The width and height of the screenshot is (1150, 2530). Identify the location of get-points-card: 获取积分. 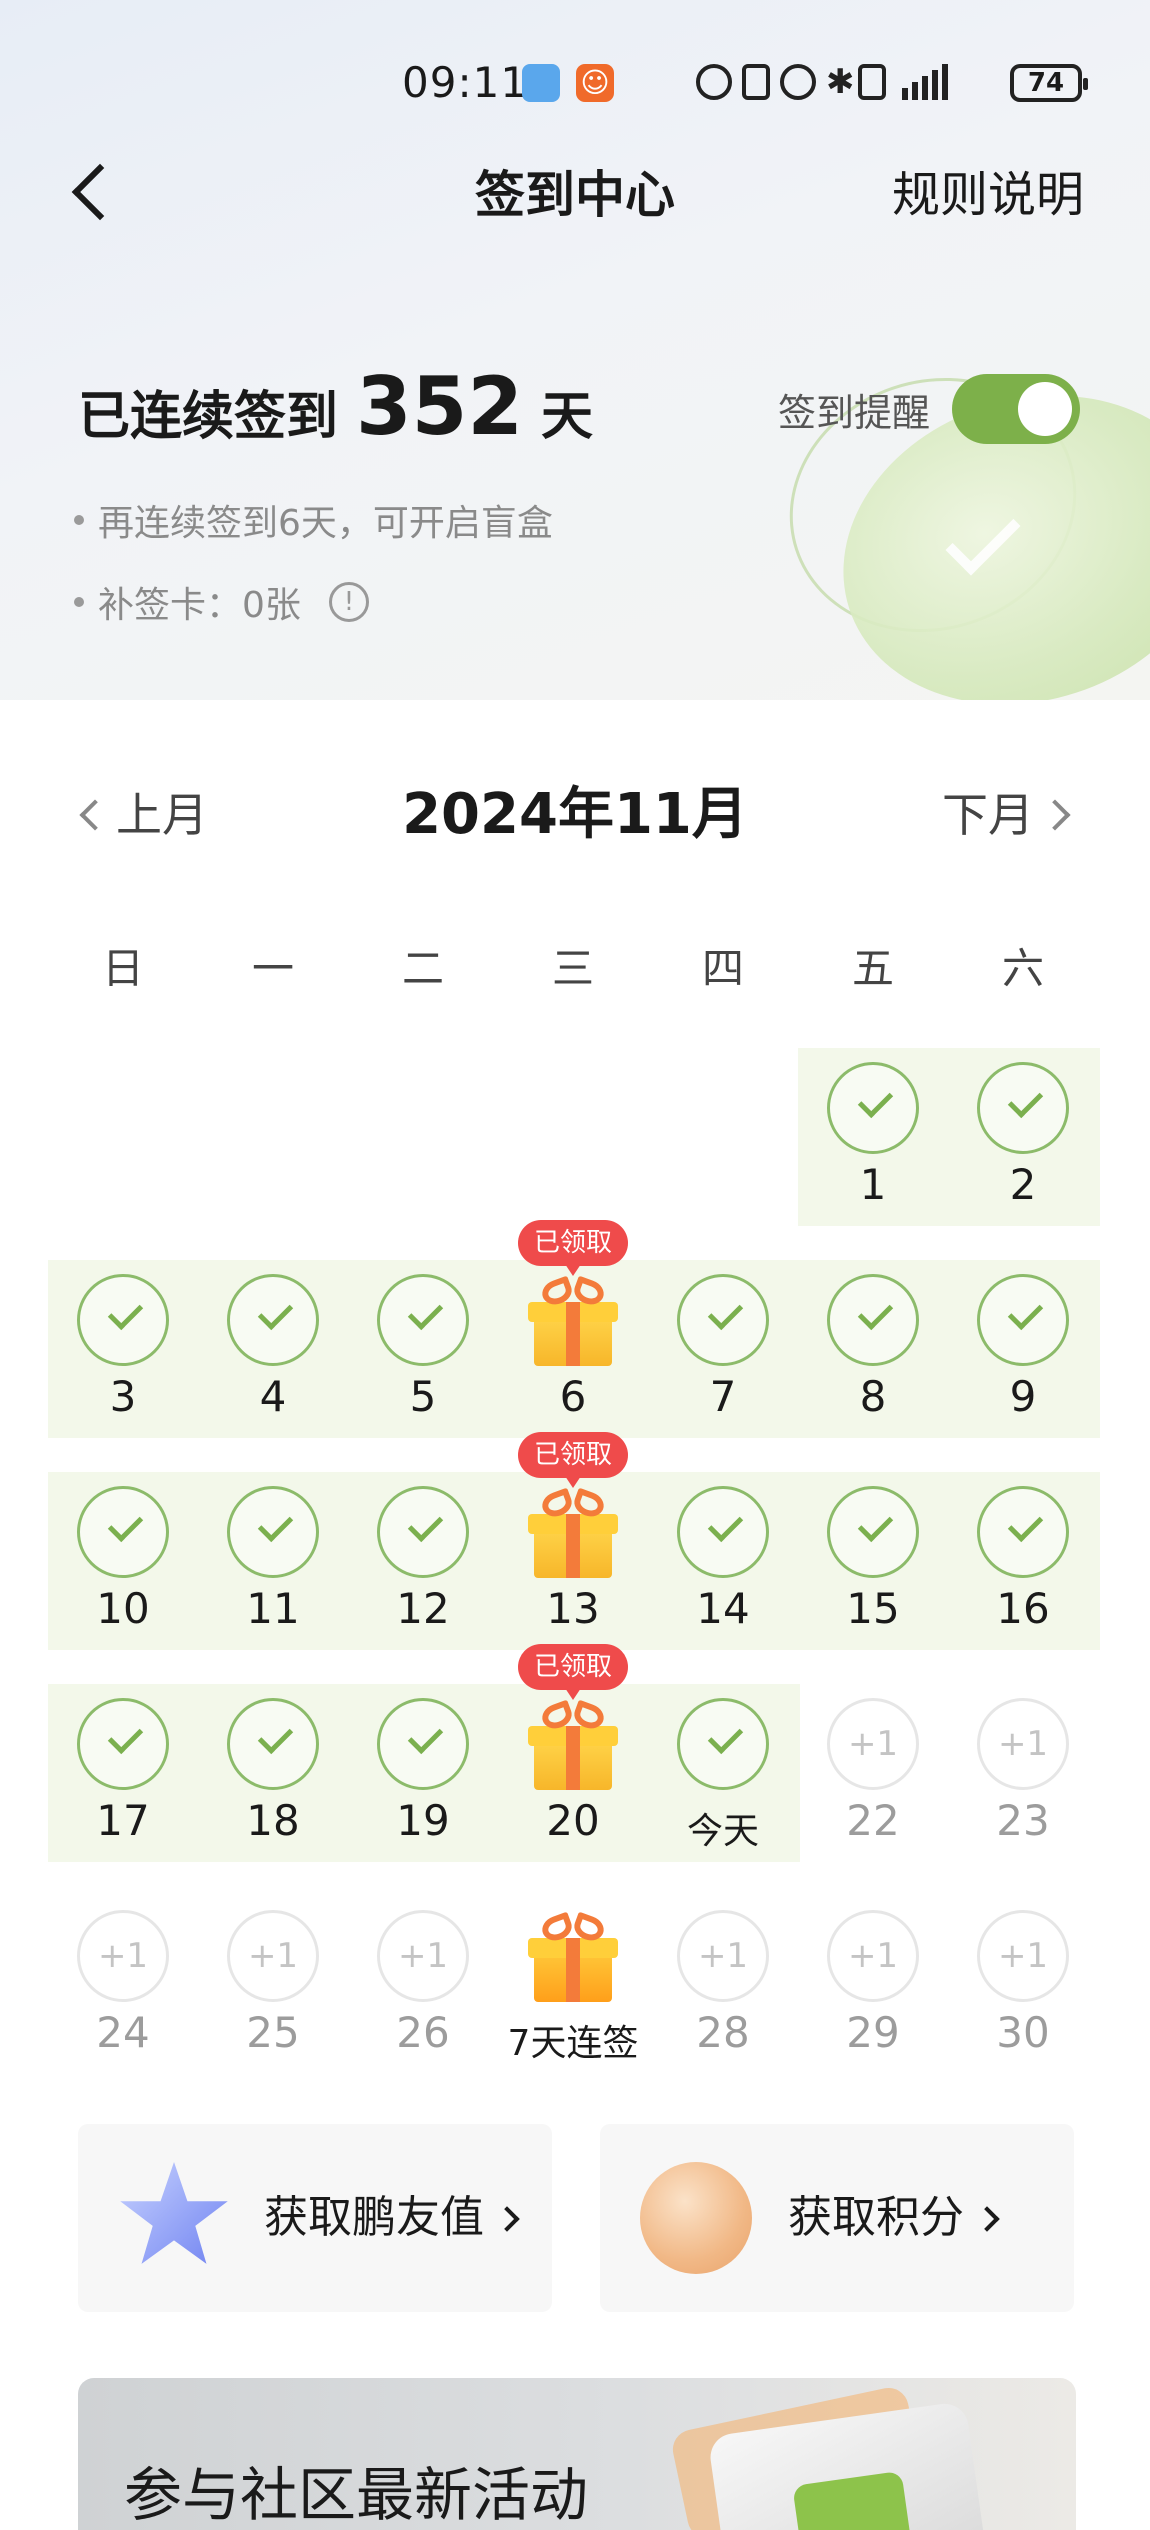
(837, 2218).